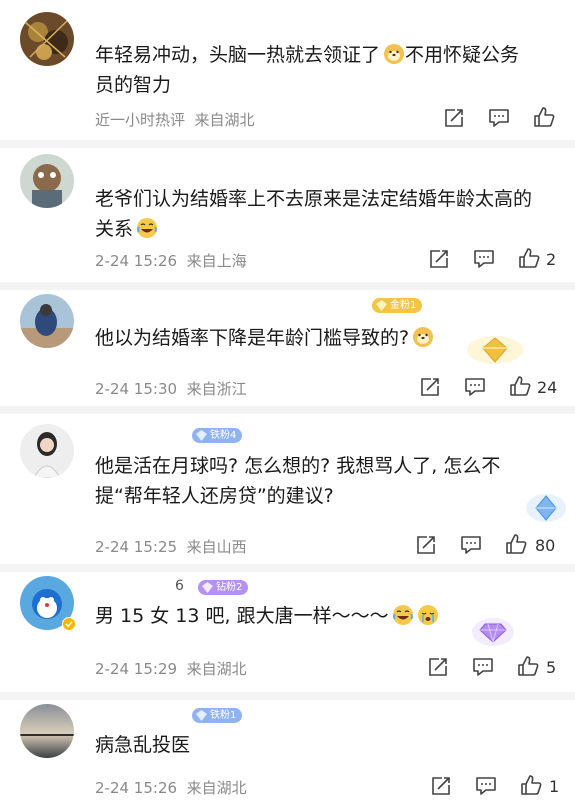 This screenshot has height=800, width=575. I want to click on comment-item: 金粉1 他以为结婚率下降是年龄门槛导致的? 2-24 15:30 来自浙江 24, so click(287, 348).